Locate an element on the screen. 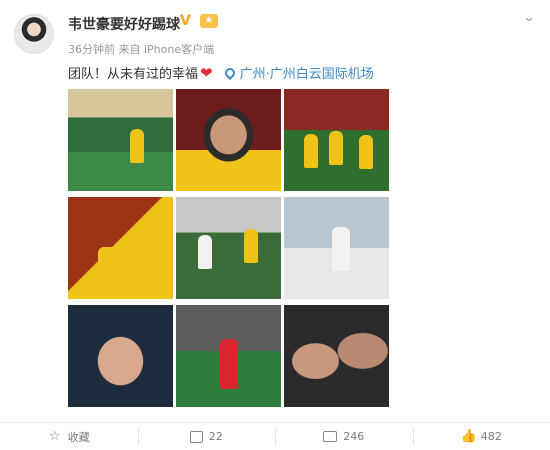 This screenshot has width=550, height=450. fans-badge-icon: ★ is located at coordinates (209, 21).